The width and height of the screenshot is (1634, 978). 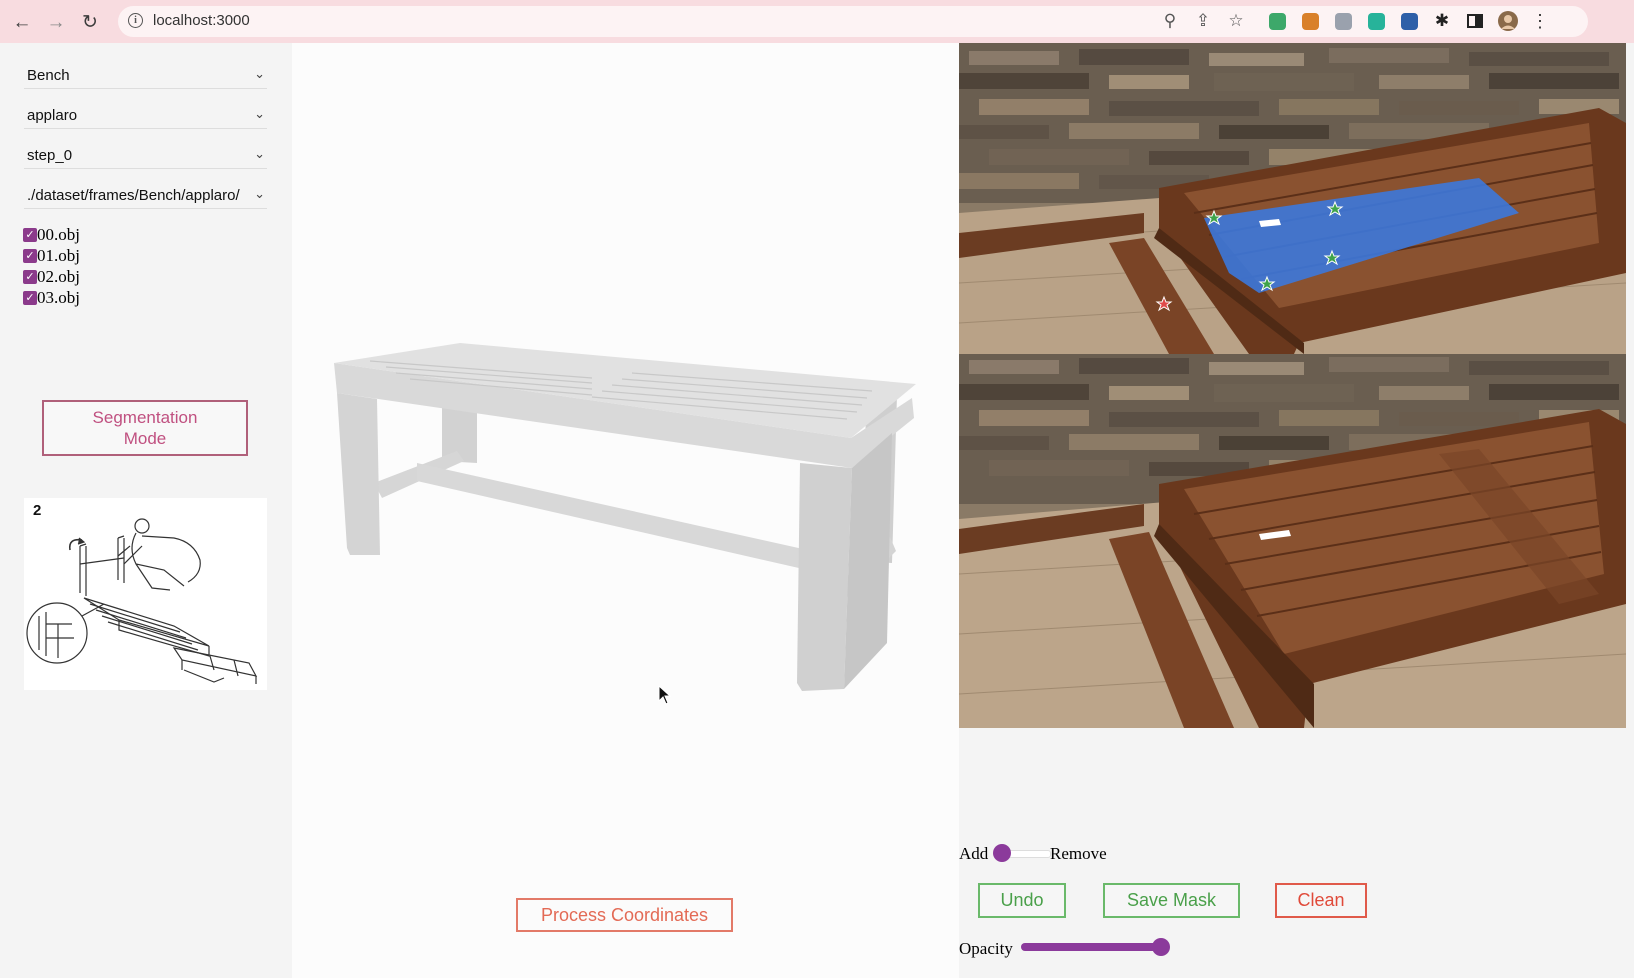 What do you see at coordinates (52, 115) in the screenshot?
I see `model-select-value: applaro` at bounding box center [52, 115].